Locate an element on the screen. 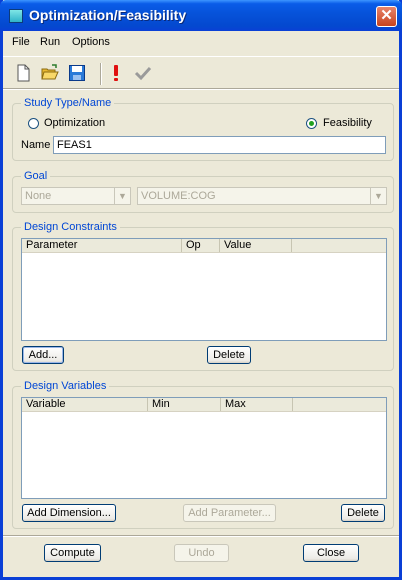 The height and width of the screenshot is (580, 402). open-folder-icon is located at coordinates (50, 73).